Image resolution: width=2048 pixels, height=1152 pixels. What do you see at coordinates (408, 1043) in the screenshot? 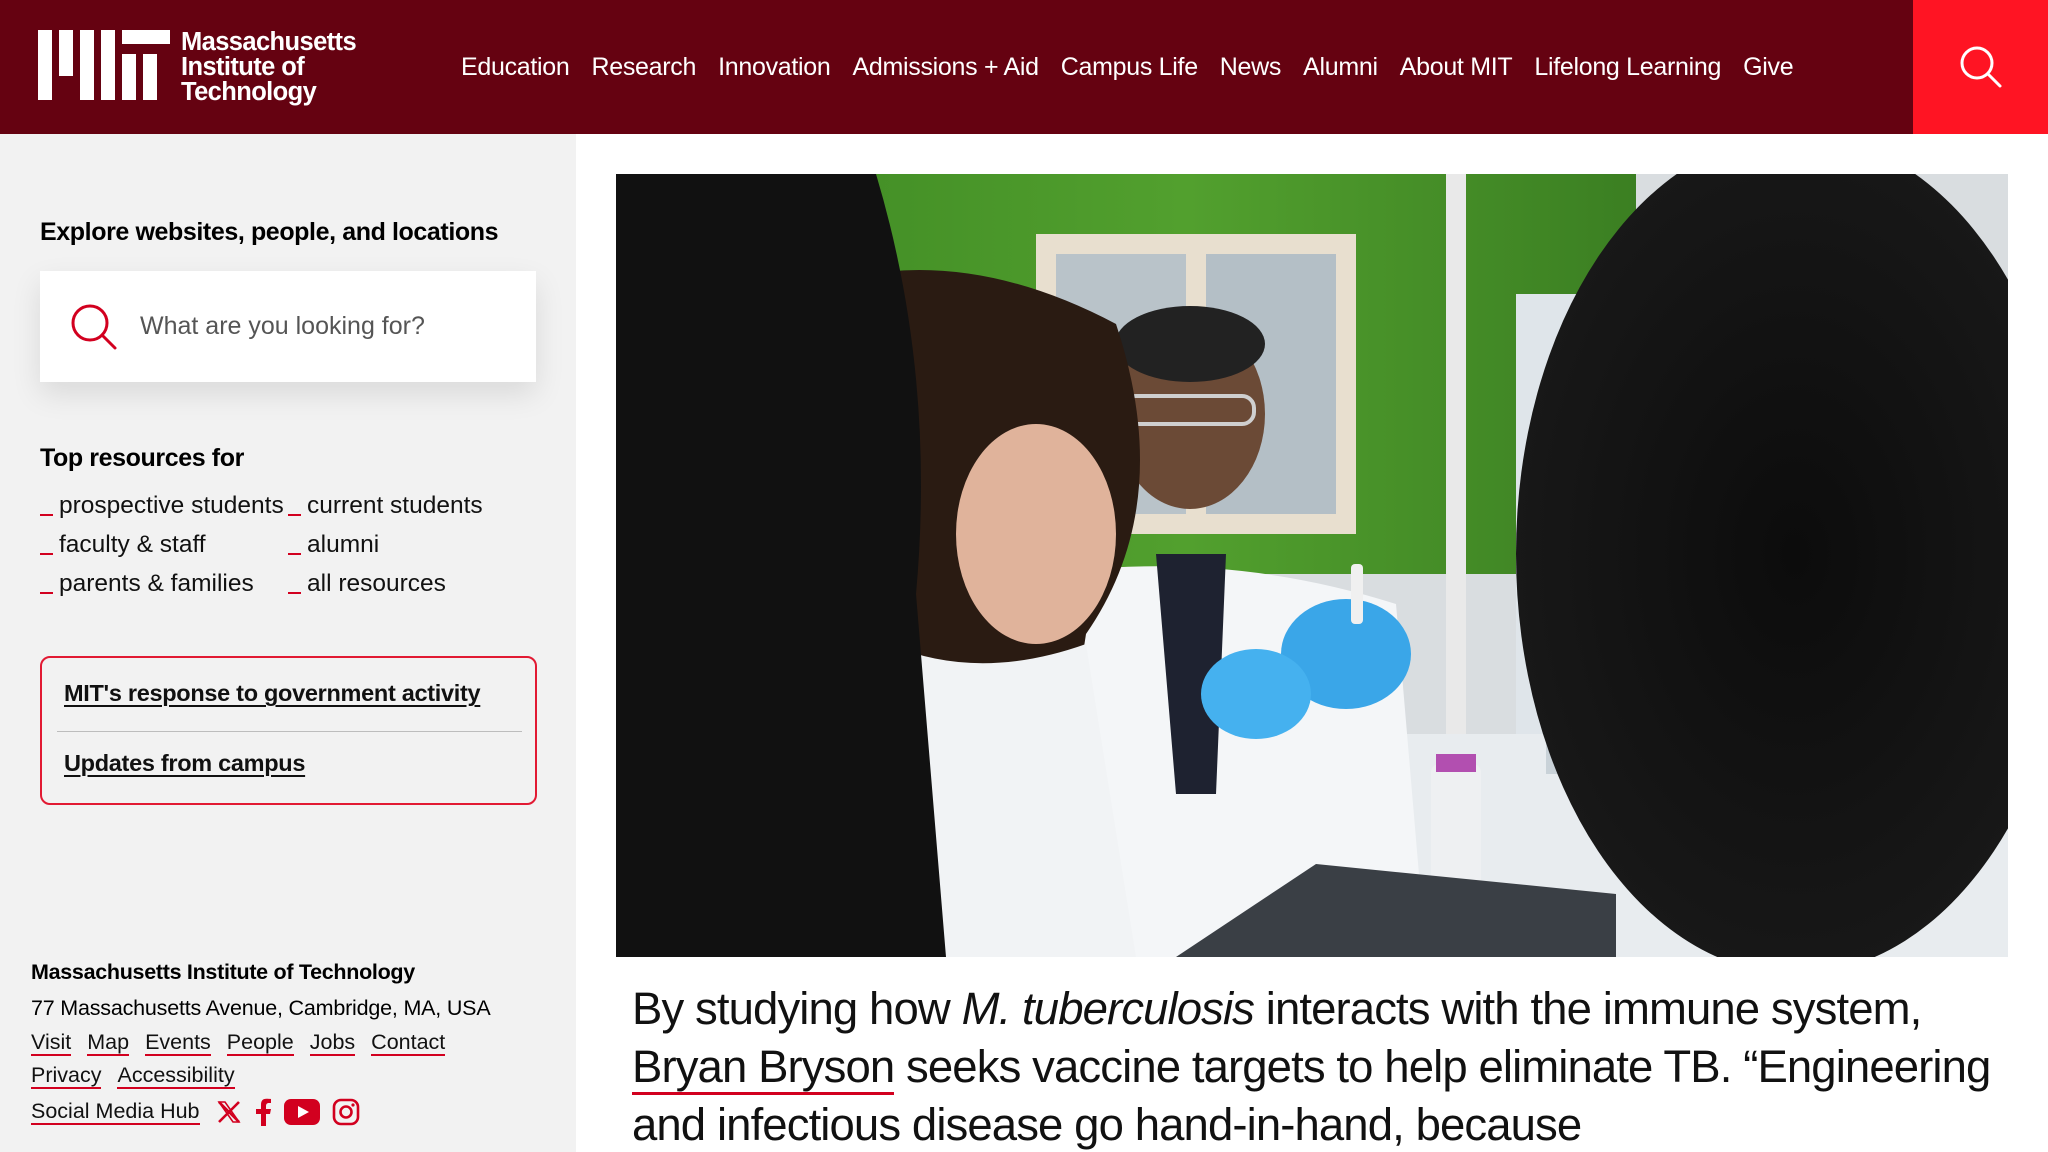
I see `footer-link-contact: Contact` at bounding box center [408, 1043].